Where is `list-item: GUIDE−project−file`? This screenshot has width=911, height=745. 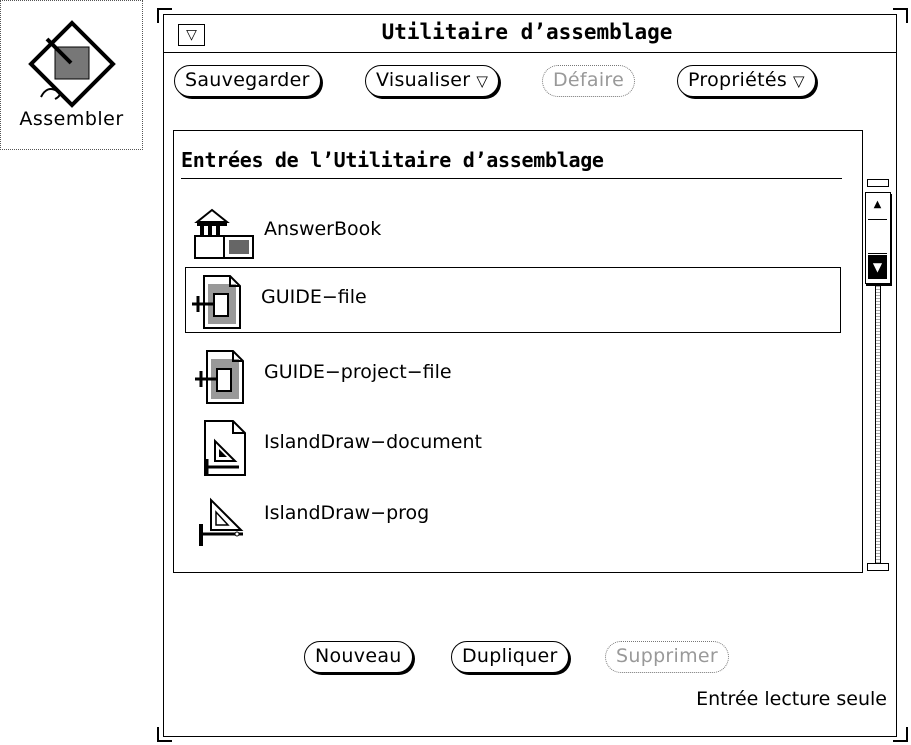 list-item: GUIDE−project−file is located at coordinates (512, 374).